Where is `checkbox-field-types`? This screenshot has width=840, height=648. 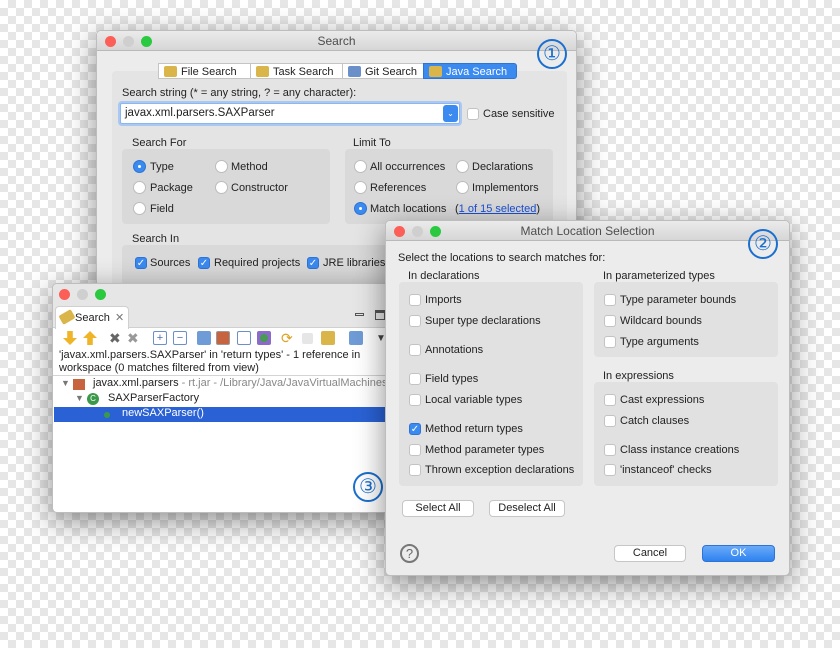
checkbox-field-types is located at coordinates (415, 379).